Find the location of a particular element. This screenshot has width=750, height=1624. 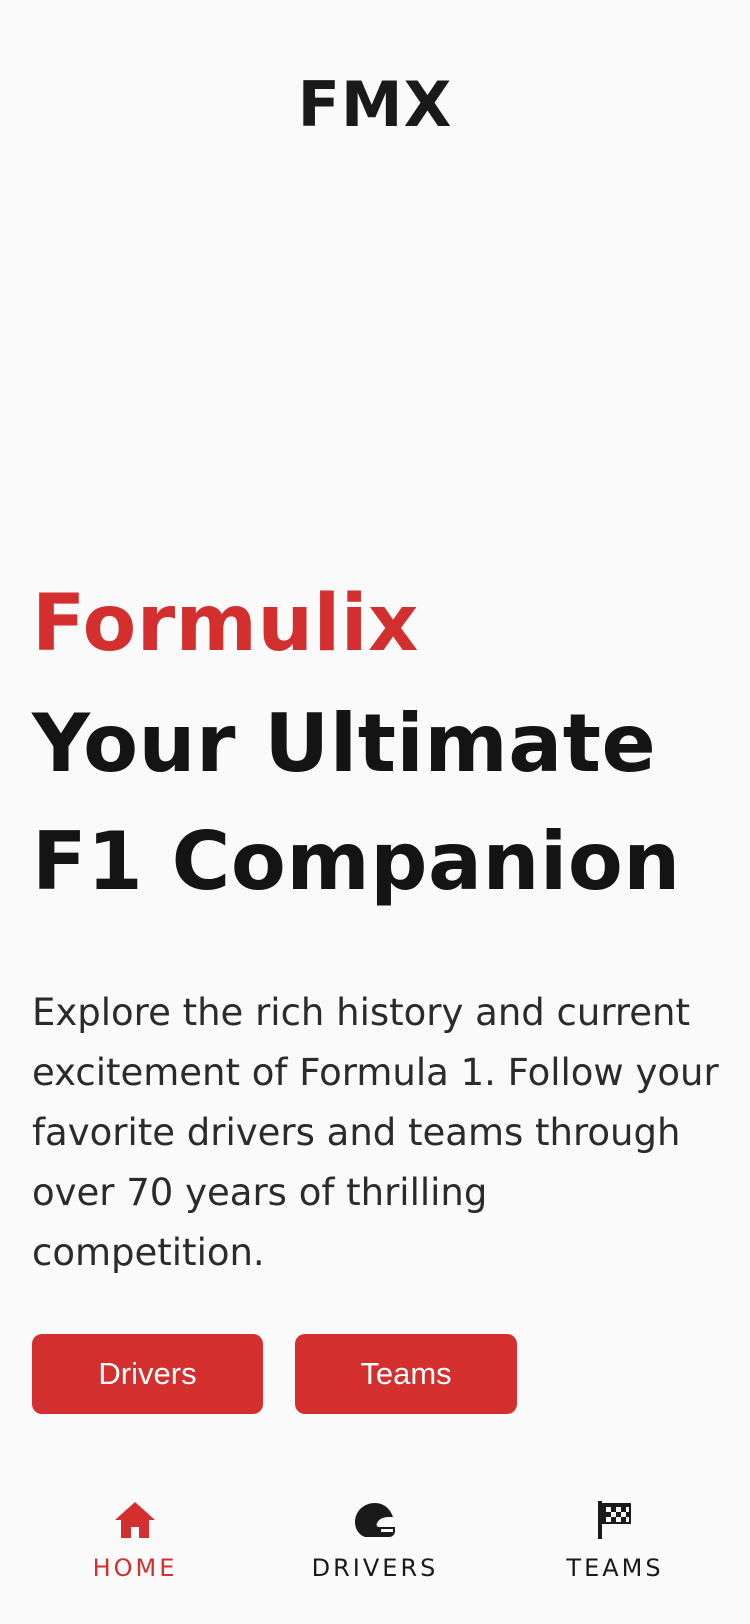

headline: Your Ultimate F1 Companion is located at coordinates (377, 803).